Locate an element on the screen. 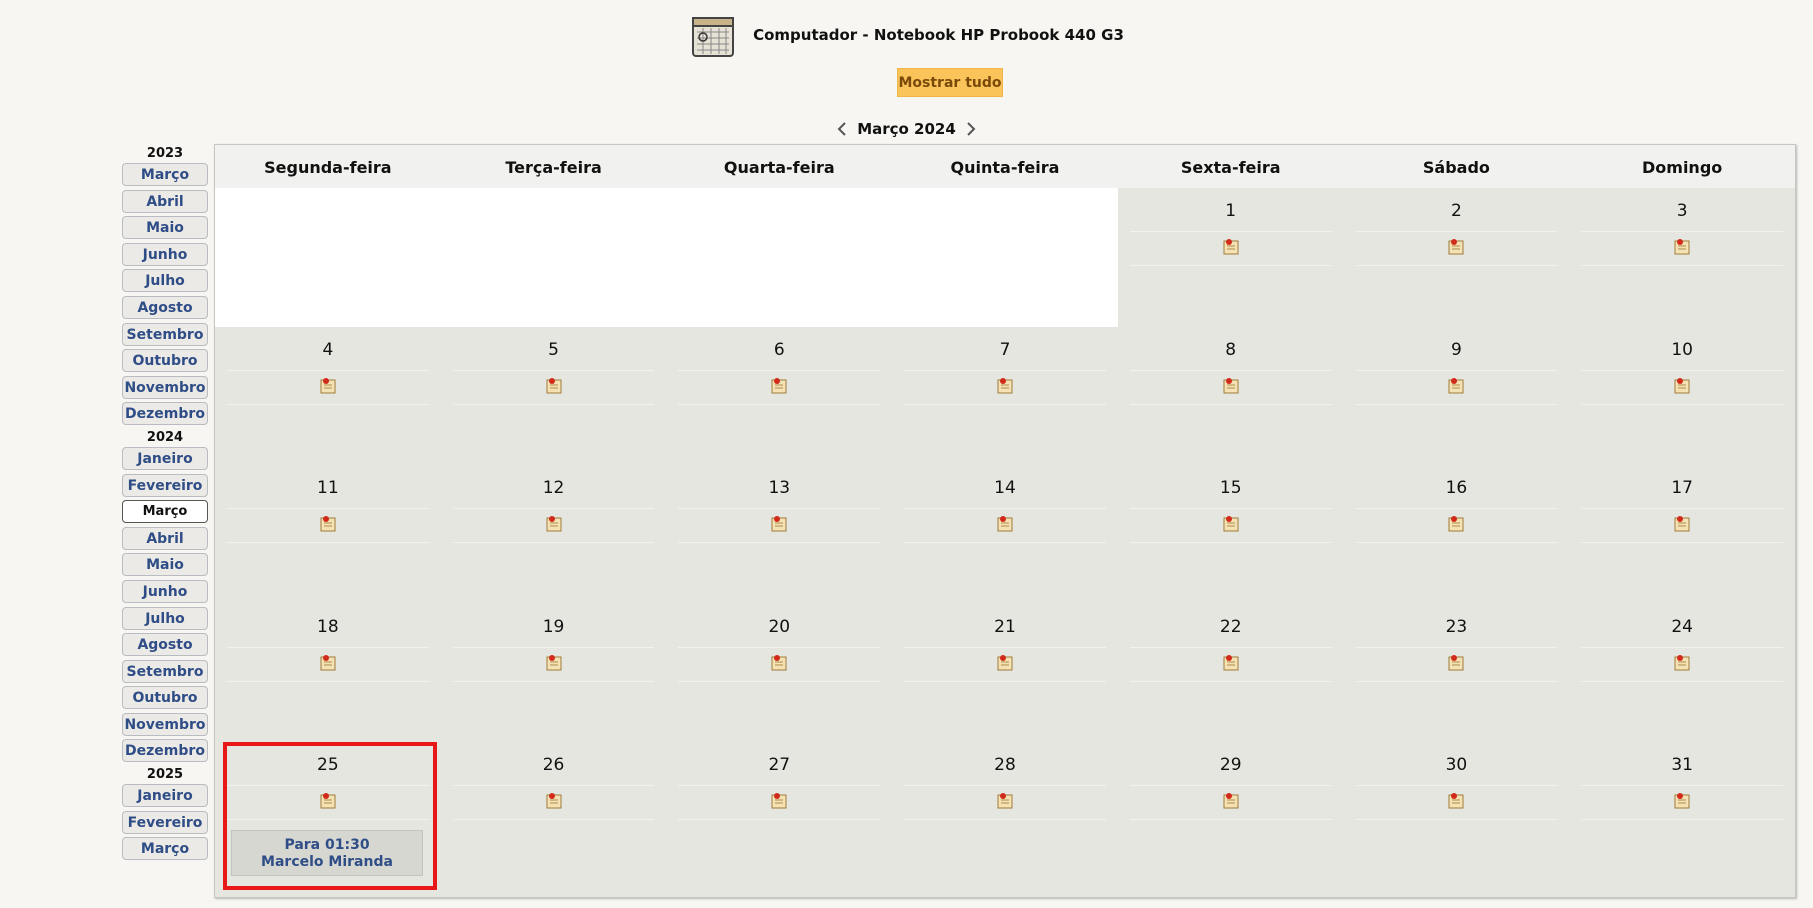 This screenshot has width=1813, height=908. day-cell: 5 is located at coordinates (553, 395).